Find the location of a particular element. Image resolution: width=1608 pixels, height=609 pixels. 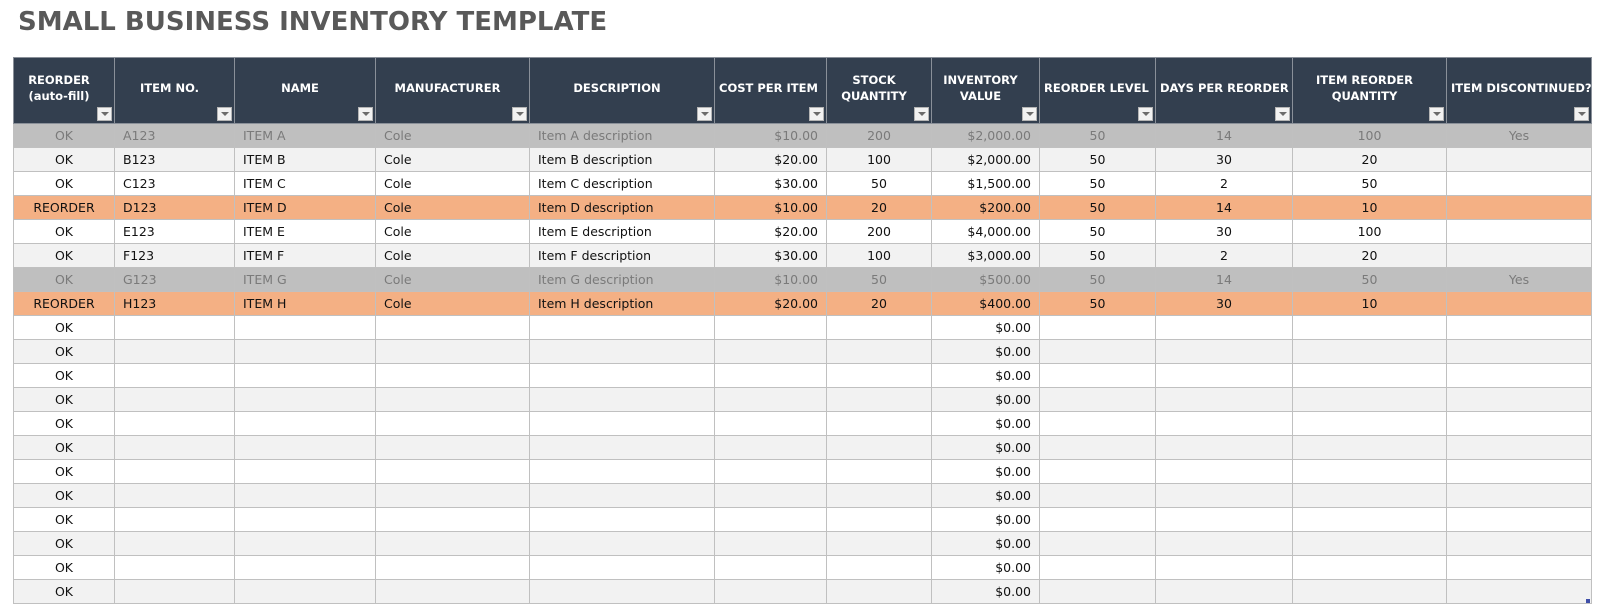

cell-name: ITEM B is located at coordinates (305, 159).